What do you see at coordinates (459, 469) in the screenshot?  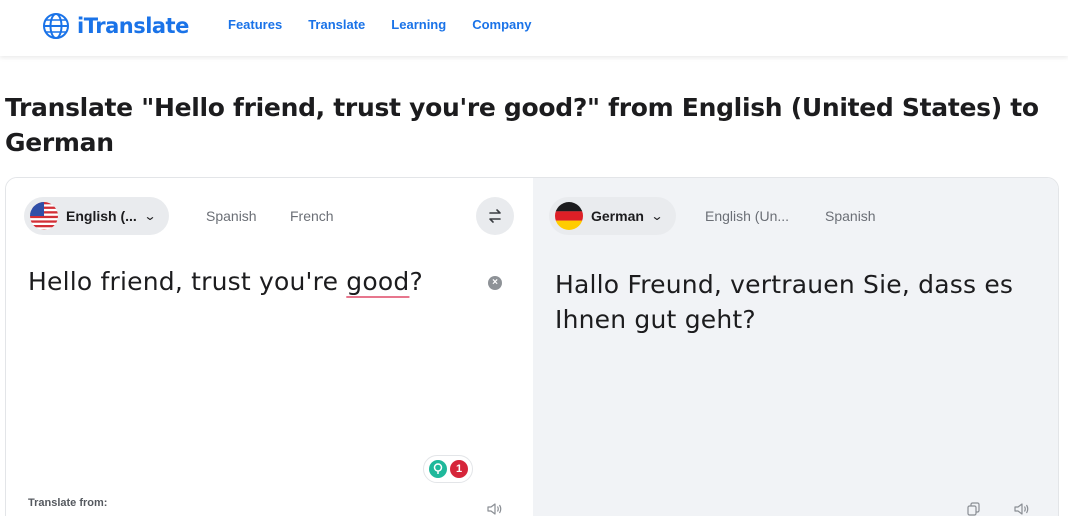 I see `grammar-issue-count: 1` at bounding box center [459, 469].